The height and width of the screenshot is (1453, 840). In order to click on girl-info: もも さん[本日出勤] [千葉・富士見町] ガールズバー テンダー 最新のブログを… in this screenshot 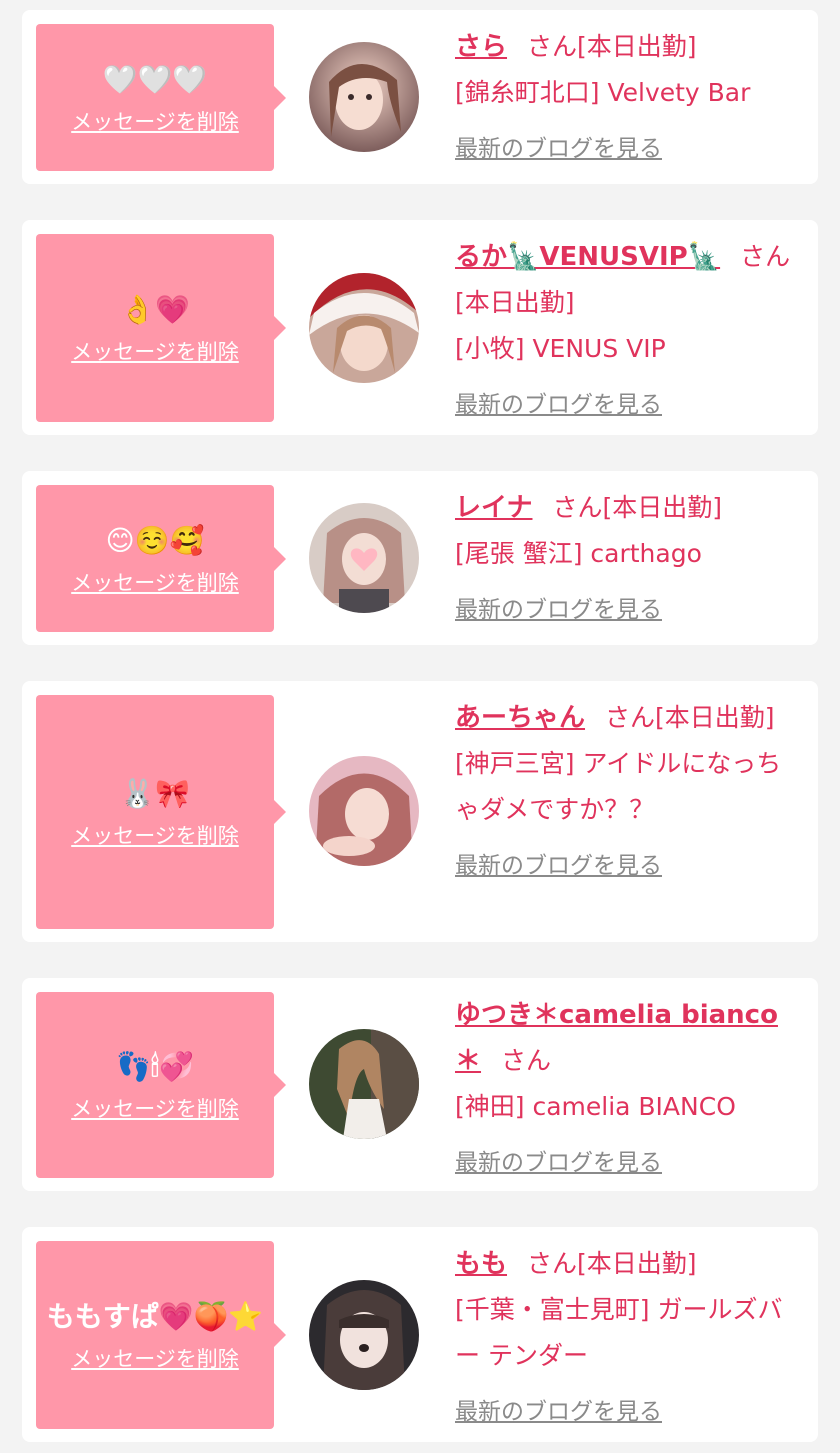, I will do `click(626, 1338)`.